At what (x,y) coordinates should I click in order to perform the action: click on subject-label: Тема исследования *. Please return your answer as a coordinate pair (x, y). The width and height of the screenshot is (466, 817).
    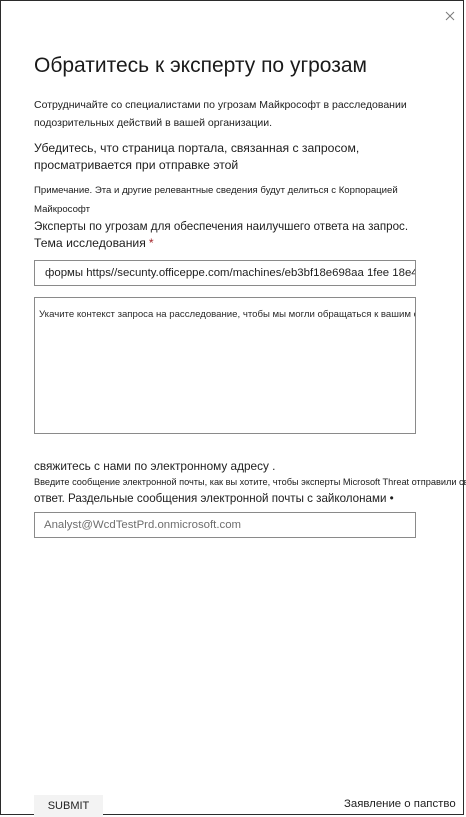
    Looking at the image, I should click on (94, 243).